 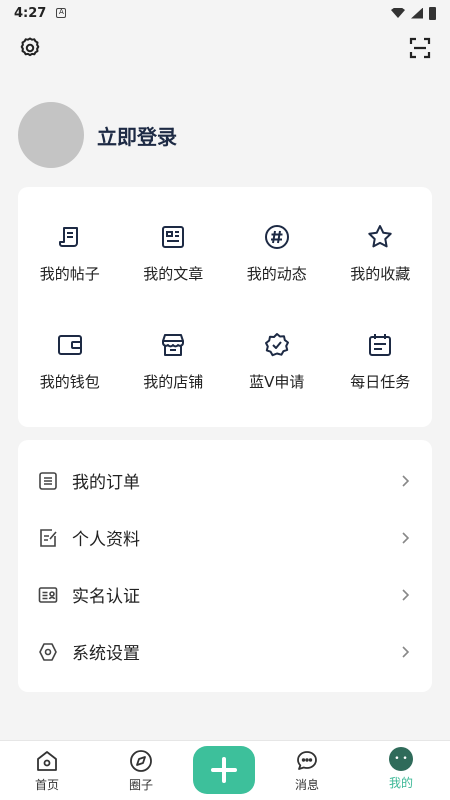 What do you see at coordinates (47, 761) in the screenshot?
I see `home-icon` at bounding box center [47, 761].